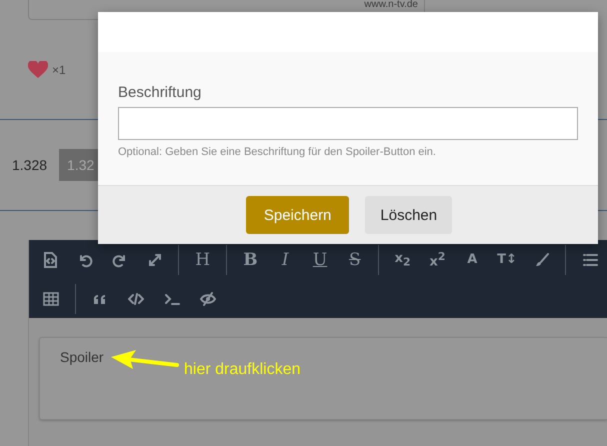 Image resolution: width=607 pixels, height=446 pixels. What do you see at coordinates (355, 260) in the screenshot?
I see `format-button: S` at bounding box center [355, 260].